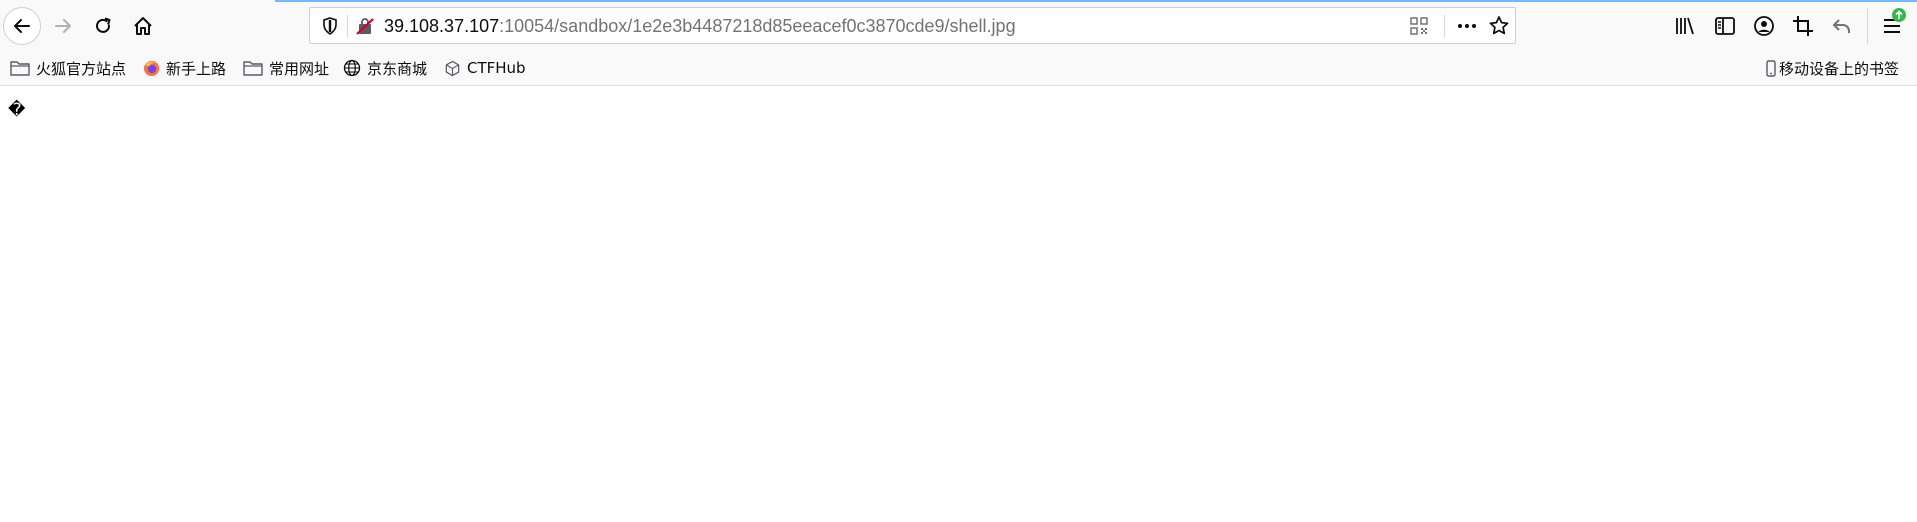  Describe the element at coordinates (452, 68) in the screenshot. I see `cube-icon` at that location.